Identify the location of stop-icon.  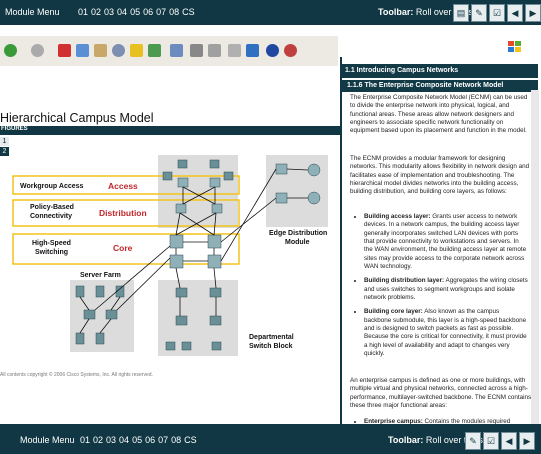
(64, 50).